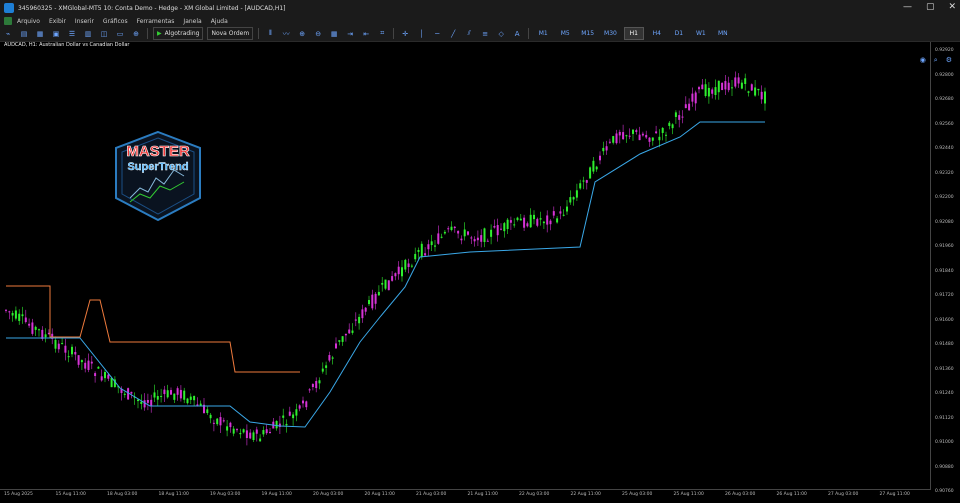  Describe the element at coordinates (944, 99) in the screenshot. I see `price-label: 0.92680` at that location.